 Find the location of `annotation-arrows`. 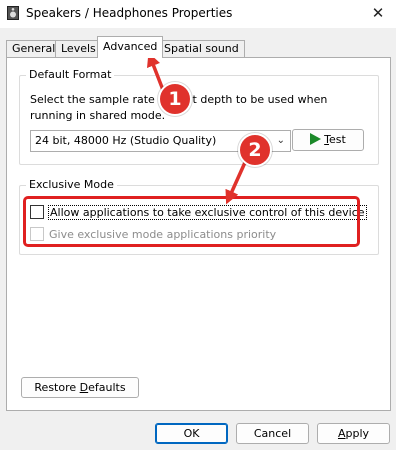

annotation-arrows is located at coordinates (197, 128).